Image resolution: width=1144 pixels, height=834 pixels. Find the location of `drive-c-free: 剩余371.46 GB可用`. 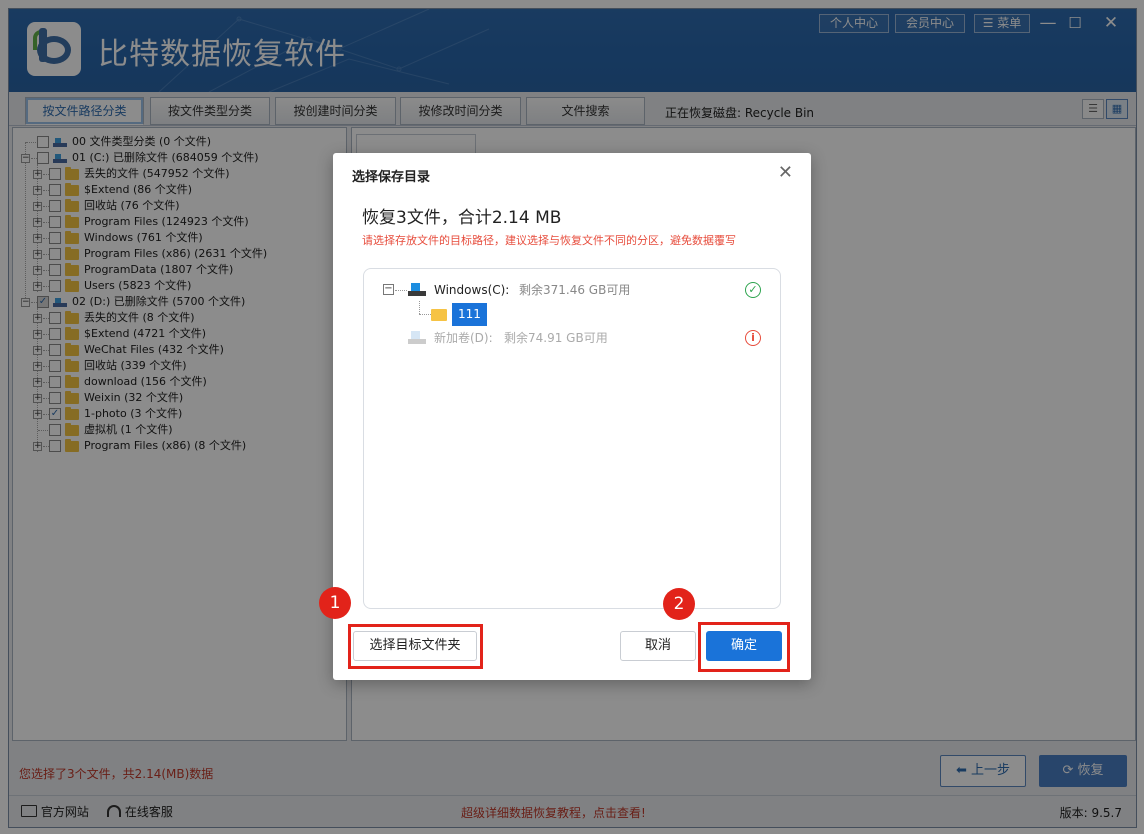

drive-c-free: 剩余371.46 GB可用 is located at coordinates (575, 290).